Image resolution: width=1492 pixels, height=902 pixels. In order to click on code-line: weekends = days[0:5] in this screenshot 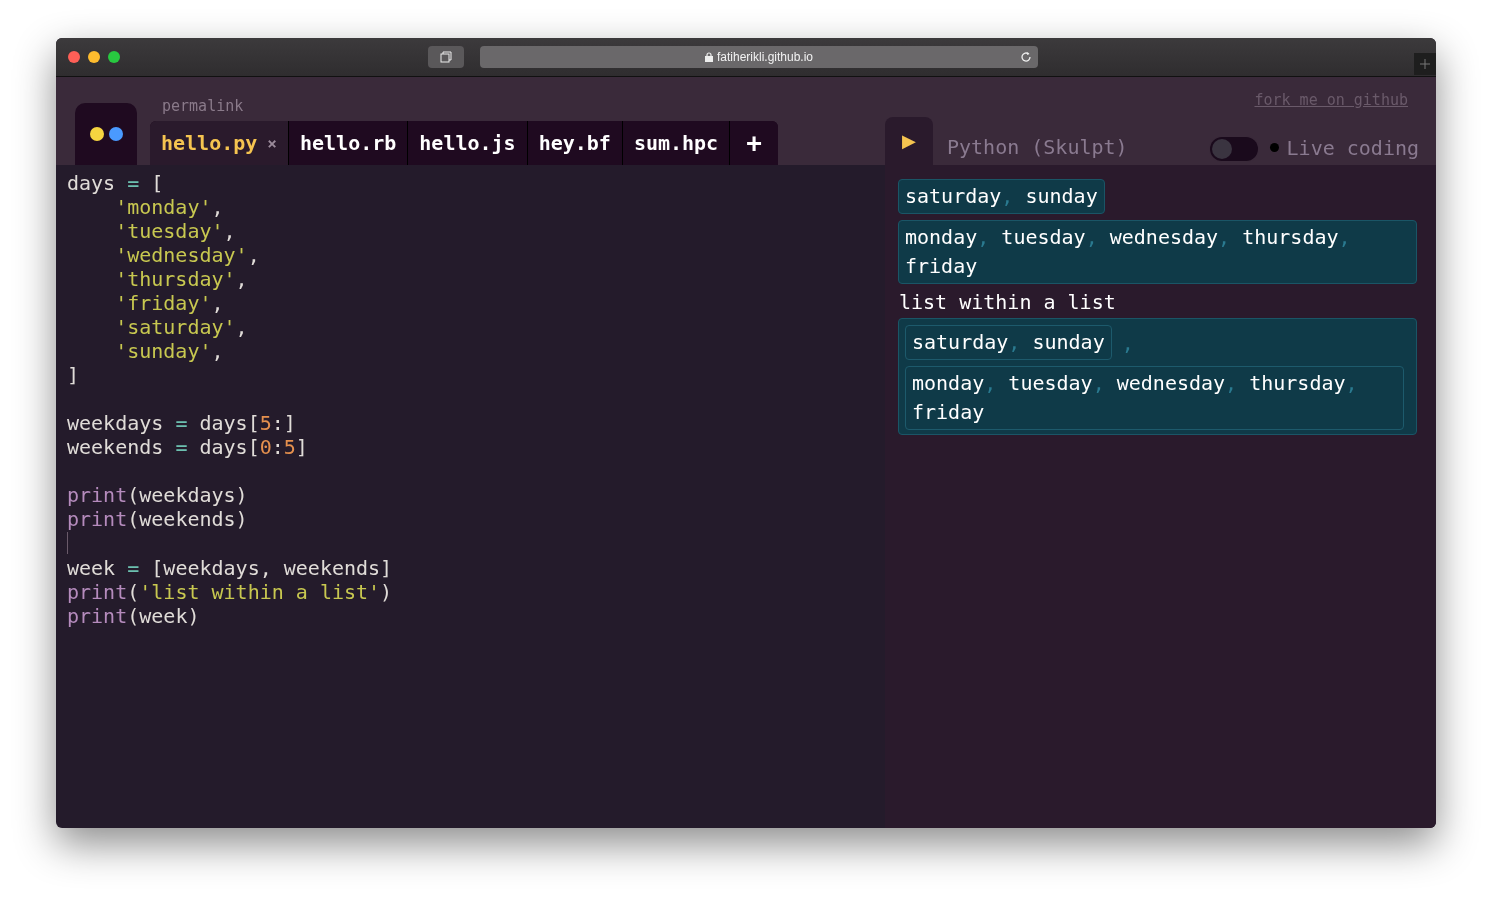, I will do `click(188, 447)`.